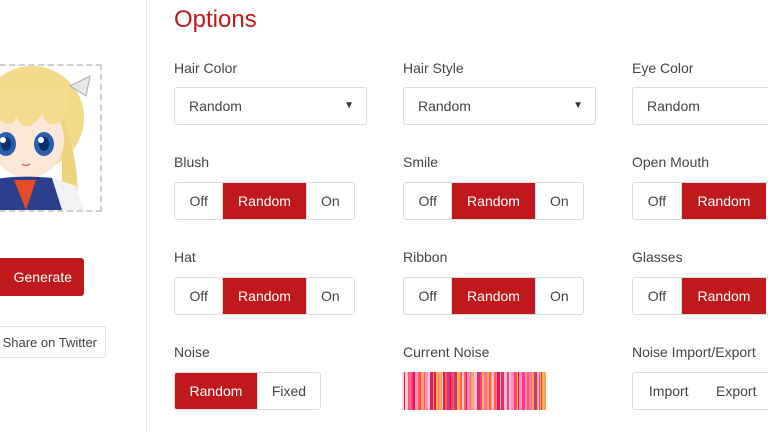 Image resolution: width=768 pixels, height=432 pixels. What do you see at coordinates (694, 352) in the screenshot?
I see `noise-import-export-label: Noise Import/Export` at bounding box center [694, 352].